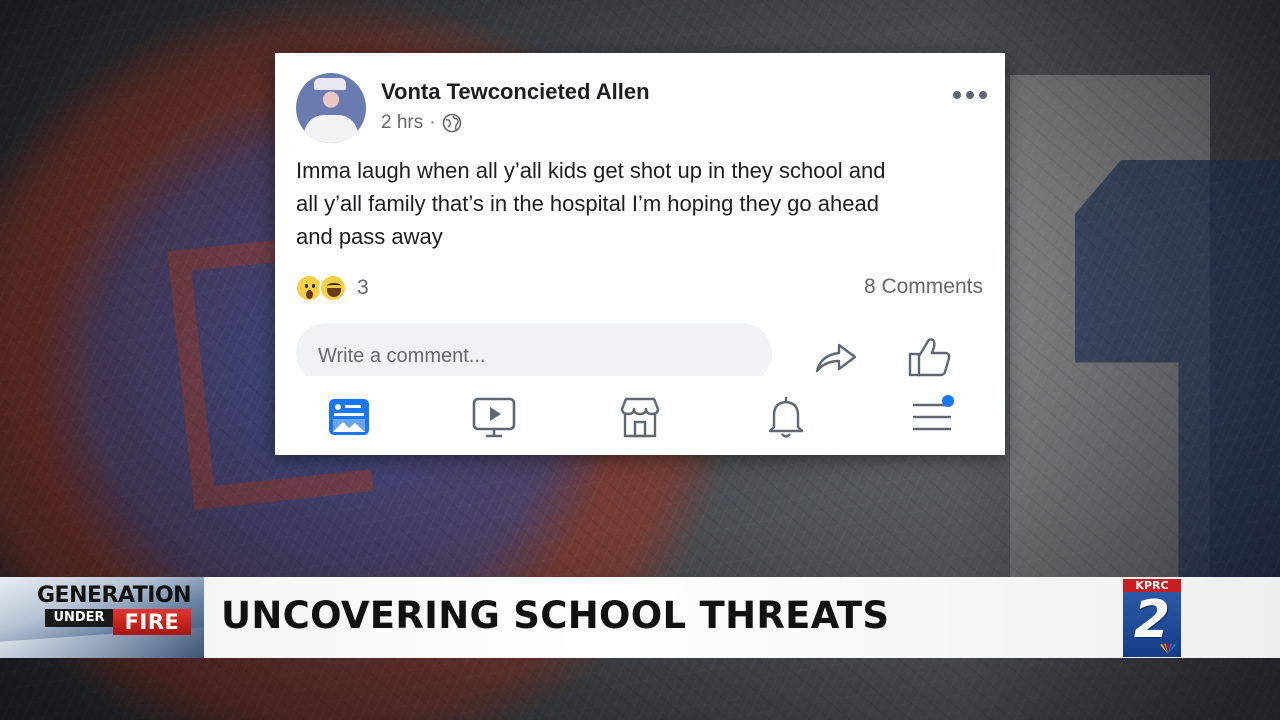 The width and height of the screenshot is (1280, 720). What do you see at coordinates (528, 356) in the screenshot?
I see `comment-input` at bounding box center [528, 356].